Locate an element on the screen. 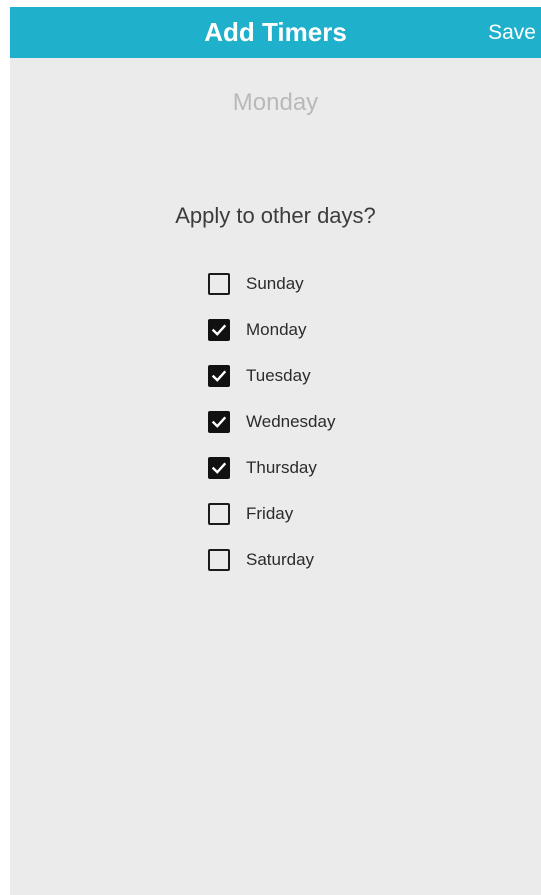 The image size is (541, 895). monday-label: Monday is located at coordinates (276, 329).